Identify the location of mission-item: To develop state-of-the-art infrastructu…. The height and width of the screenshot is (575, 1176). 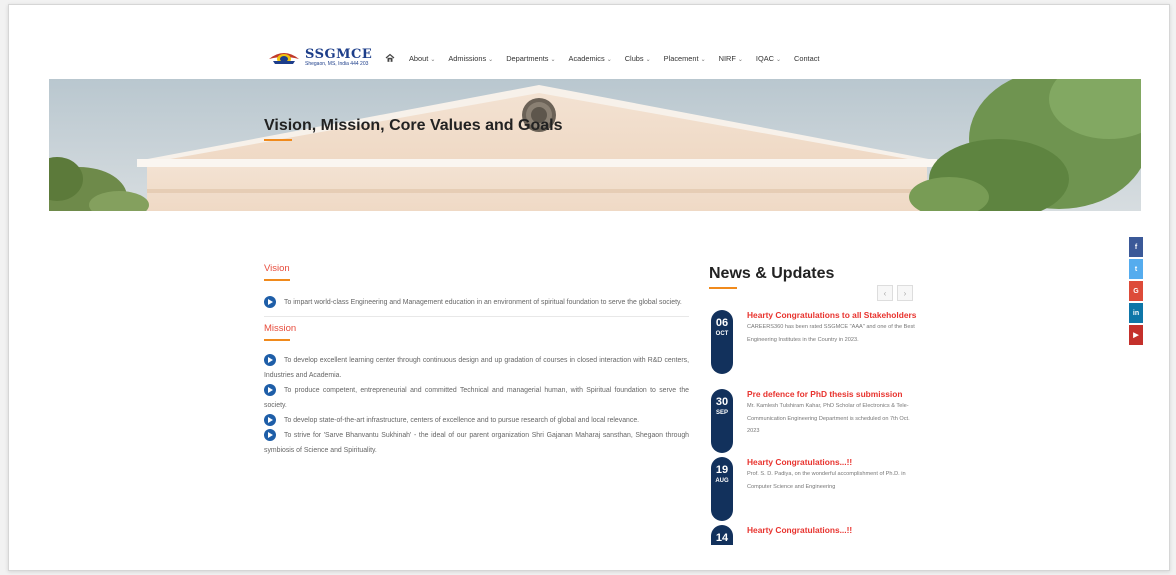
(476, 420).